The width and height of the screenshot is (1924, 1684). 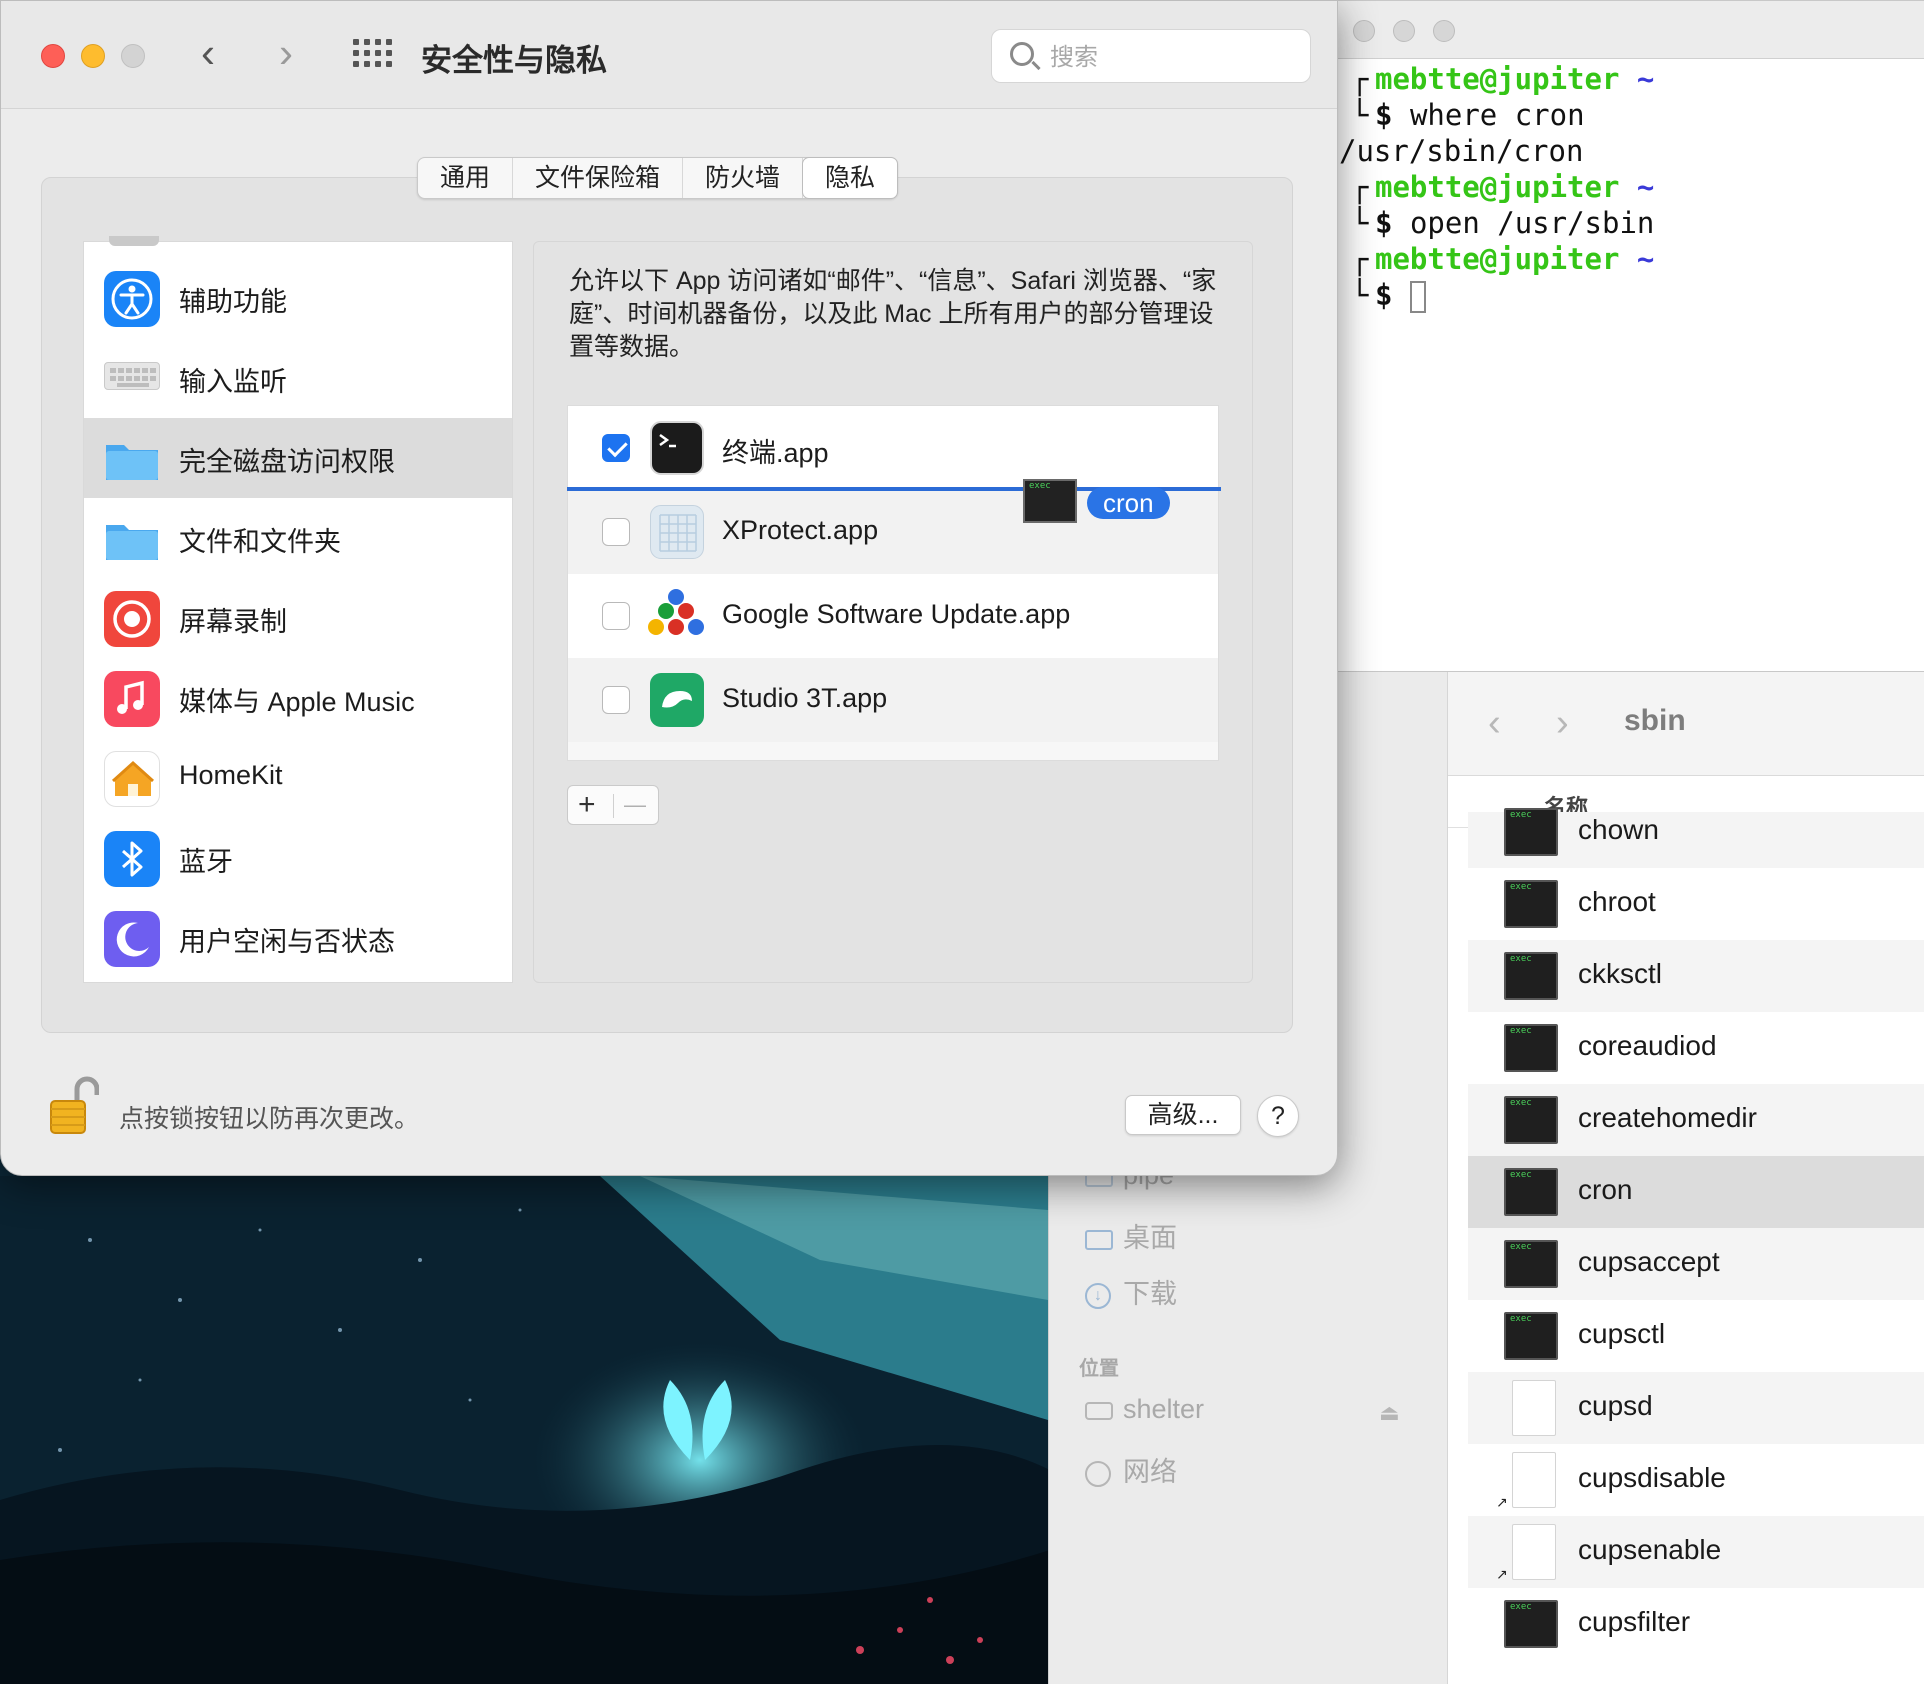 I want to click on file-row: chown, so click(x=1696, y=838).